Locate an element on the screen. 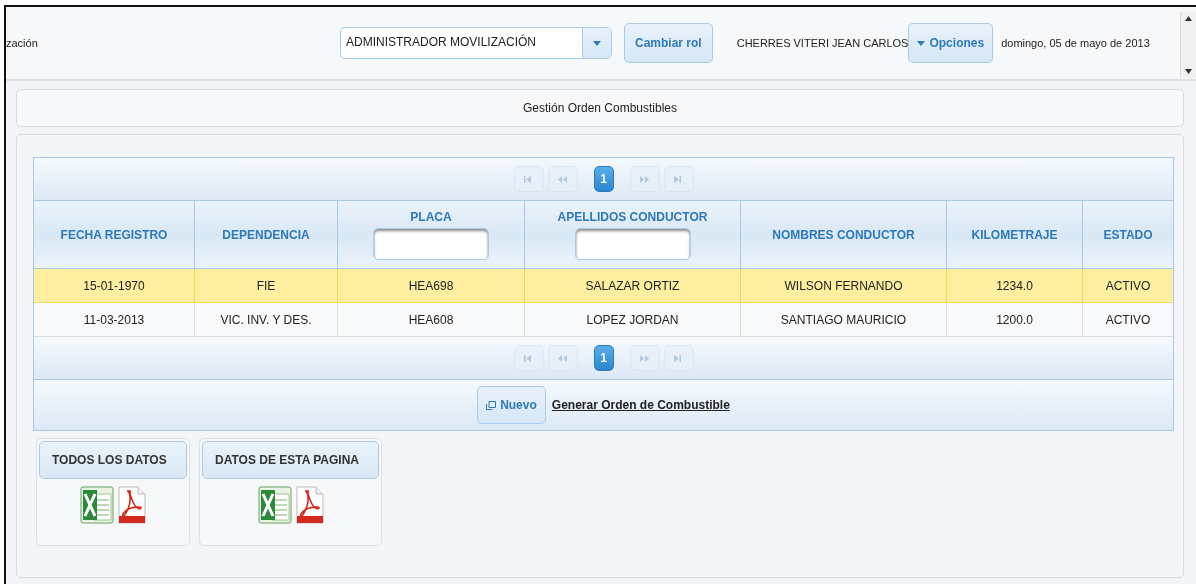 The width and height of the screenshot is (1196, 586). table-row: 15-01-1970 FIE HEA698 SALAZAR ORTIZ WILSON FERNANDO 1234.0 ACTIVO is located at coordinates (603, 286).